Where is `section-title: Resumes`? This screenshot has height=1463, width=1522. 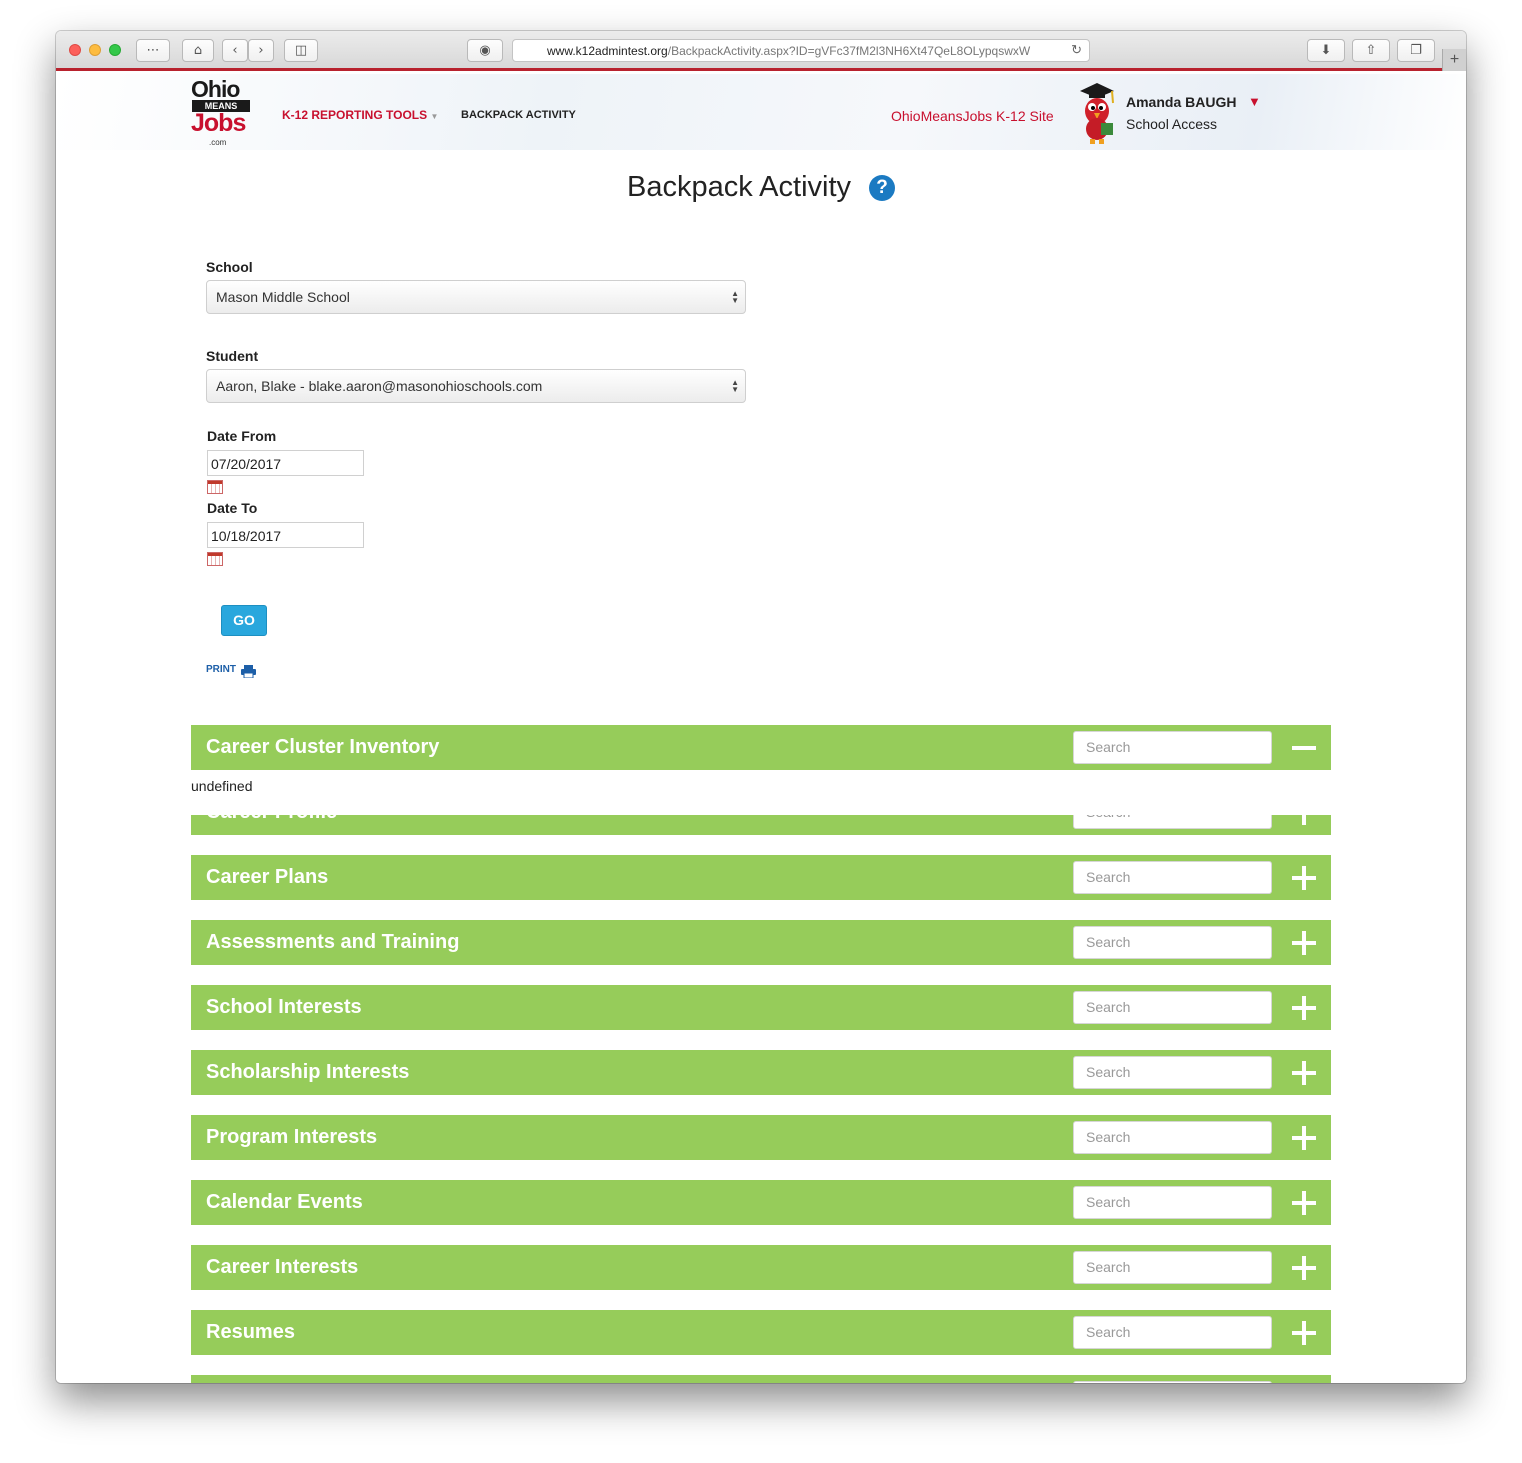 section-title: Resumes is located at coordinates (250, 1332).